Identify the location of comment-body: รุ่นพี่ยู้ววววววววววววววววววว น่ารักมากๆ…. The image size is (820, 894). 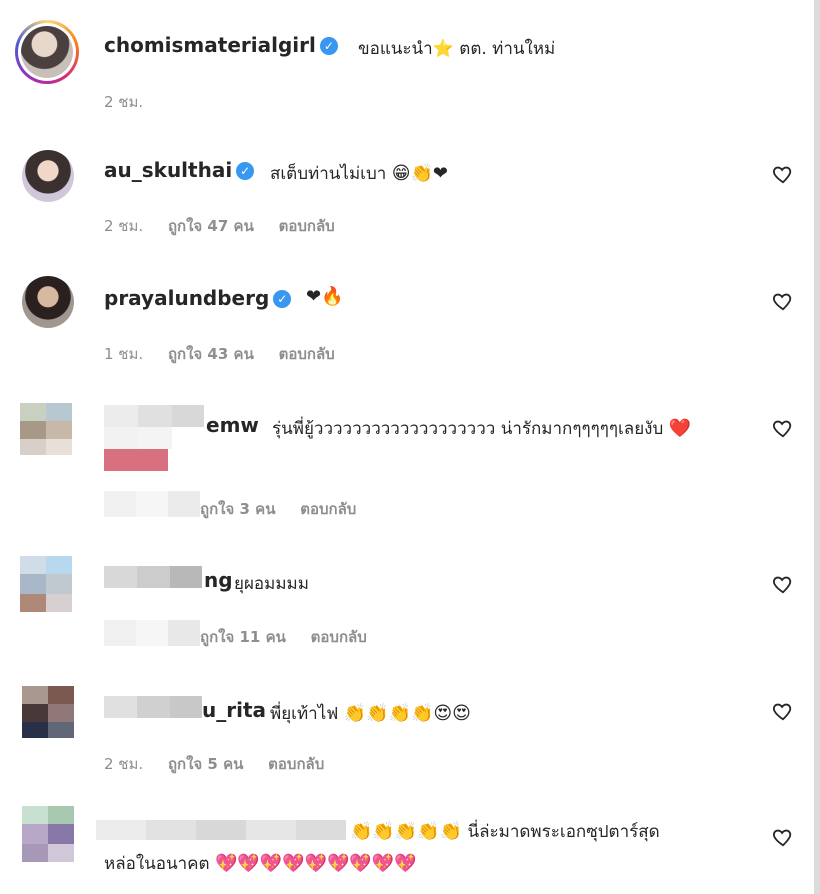
(468, 429).